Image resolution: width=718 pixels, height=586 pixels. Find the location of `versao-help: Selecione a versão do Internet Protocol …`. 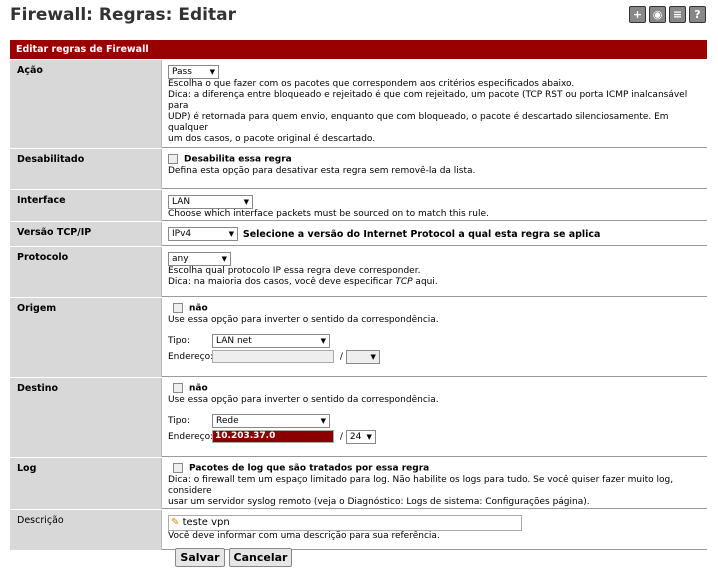

versao-help: Selecione a versão do Internet Protocol … is located at coordinates (421, 234).